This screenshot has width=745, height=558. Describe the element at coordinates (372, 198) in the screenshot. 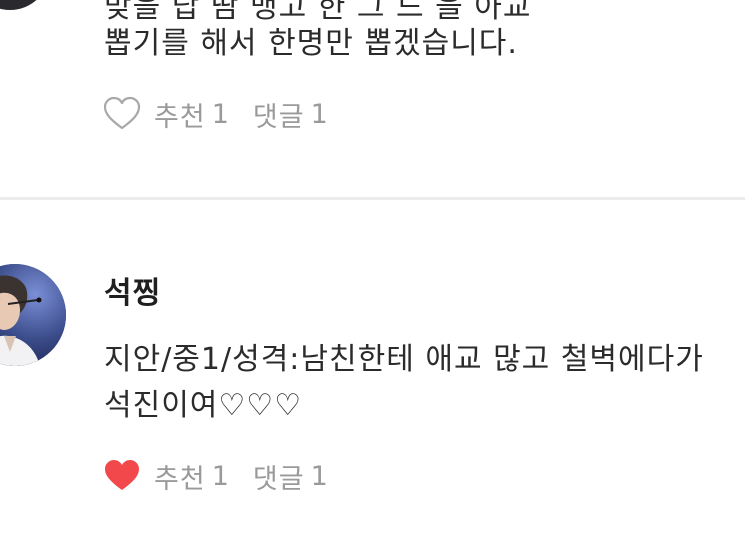

I see `divider` at that location.